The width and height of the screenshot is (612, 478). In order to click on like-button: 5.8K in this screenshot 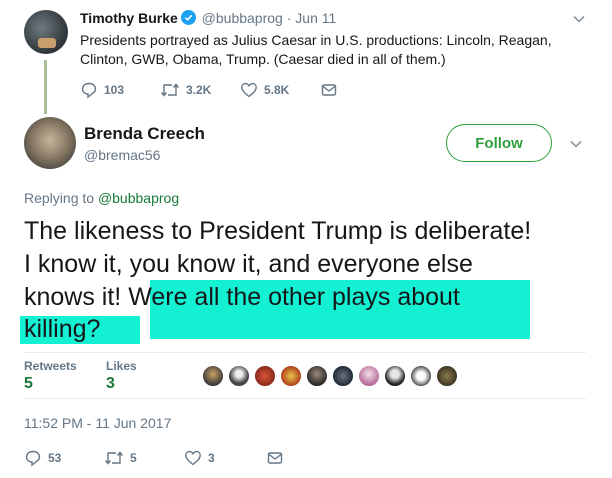, I will do `click(280, 90)`.